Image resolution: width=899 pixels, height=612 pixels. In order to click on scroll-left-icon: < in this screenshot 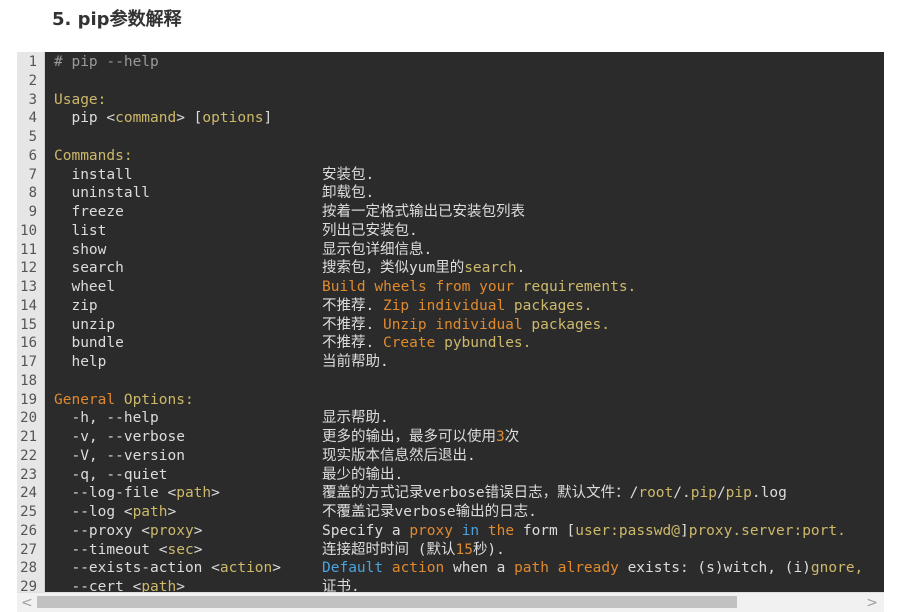, I will do `click(27, 603)`.